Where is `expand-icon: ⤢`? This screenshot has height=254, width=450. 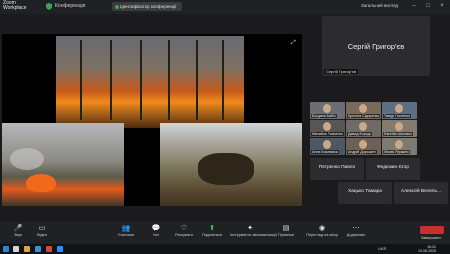
expand-icon: ⤢ is located at coordinates (293, 43).